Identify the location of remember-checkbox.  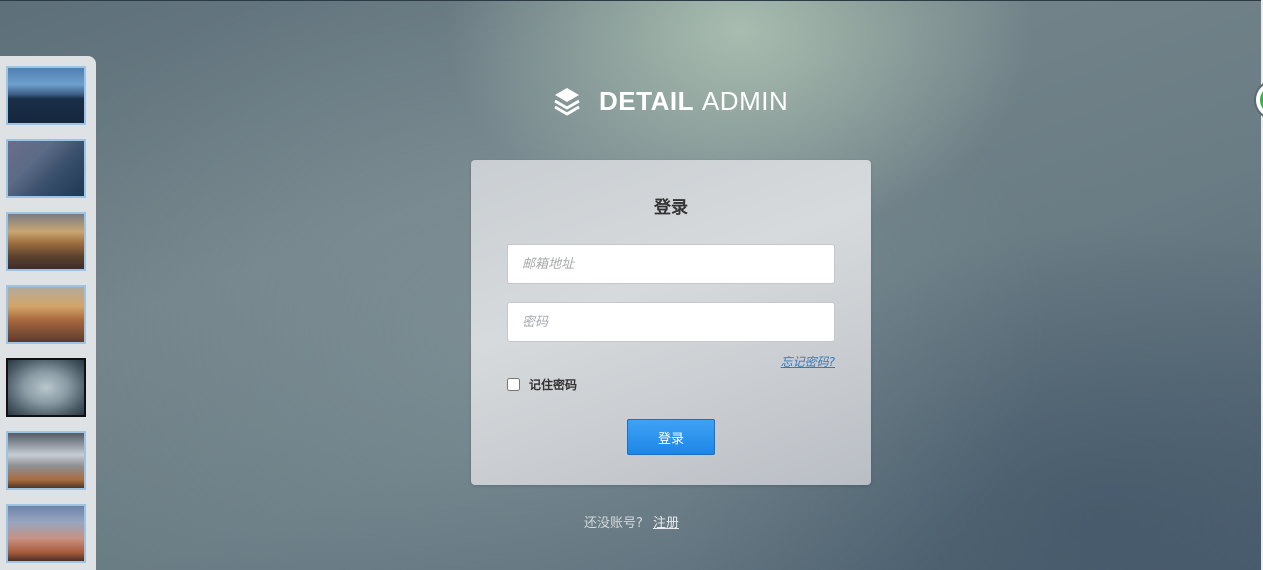
(513, 384).